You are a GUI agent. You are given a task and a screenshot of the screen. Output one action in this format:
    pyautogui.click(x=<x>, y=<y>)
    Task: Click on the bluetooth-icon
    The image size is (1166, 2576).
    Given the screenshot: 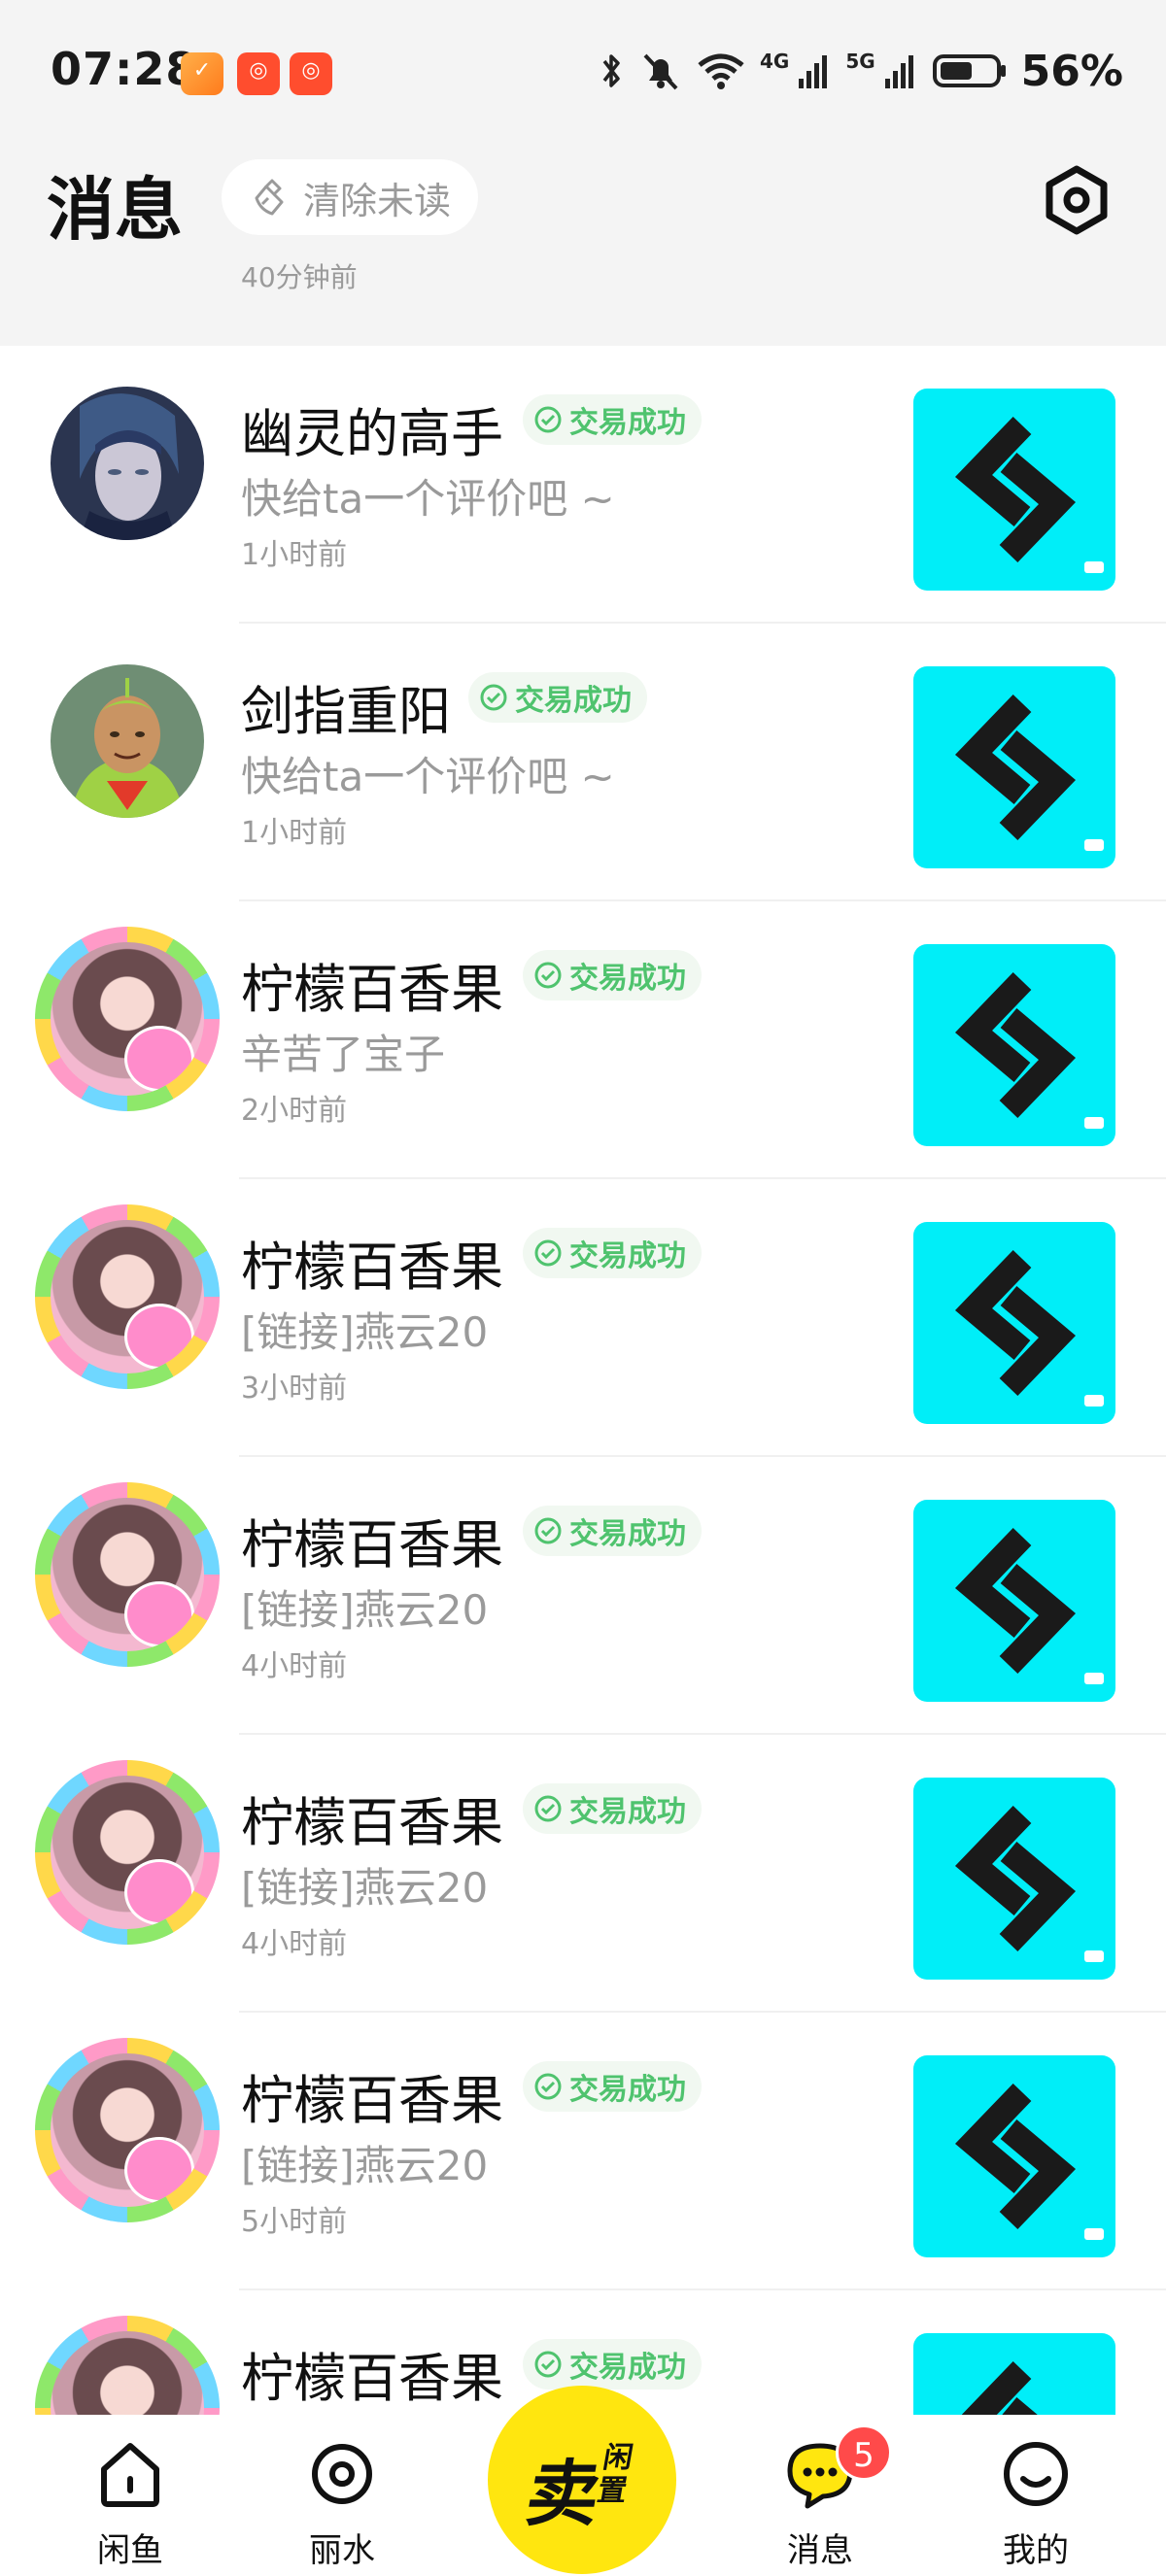 What is the action you would take?
    pyautogui.click(x=611, y=70)
    